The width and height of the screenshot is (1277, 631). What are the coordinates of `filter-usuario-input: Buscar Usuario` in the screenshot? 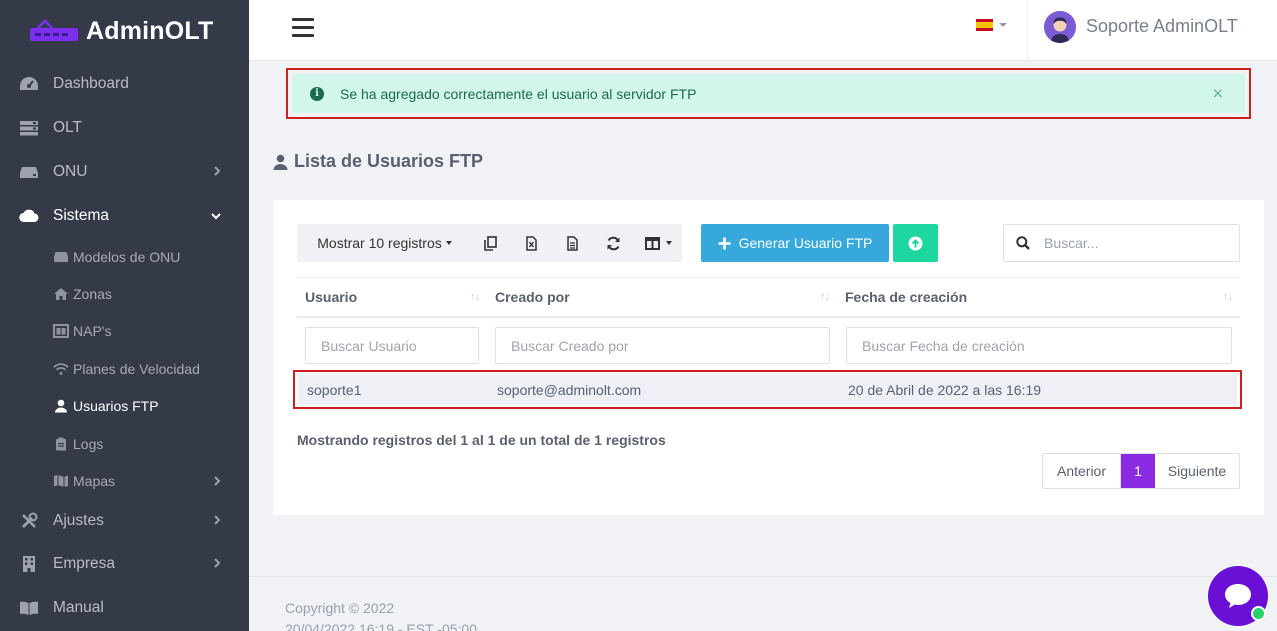 It's located at (392, 345).